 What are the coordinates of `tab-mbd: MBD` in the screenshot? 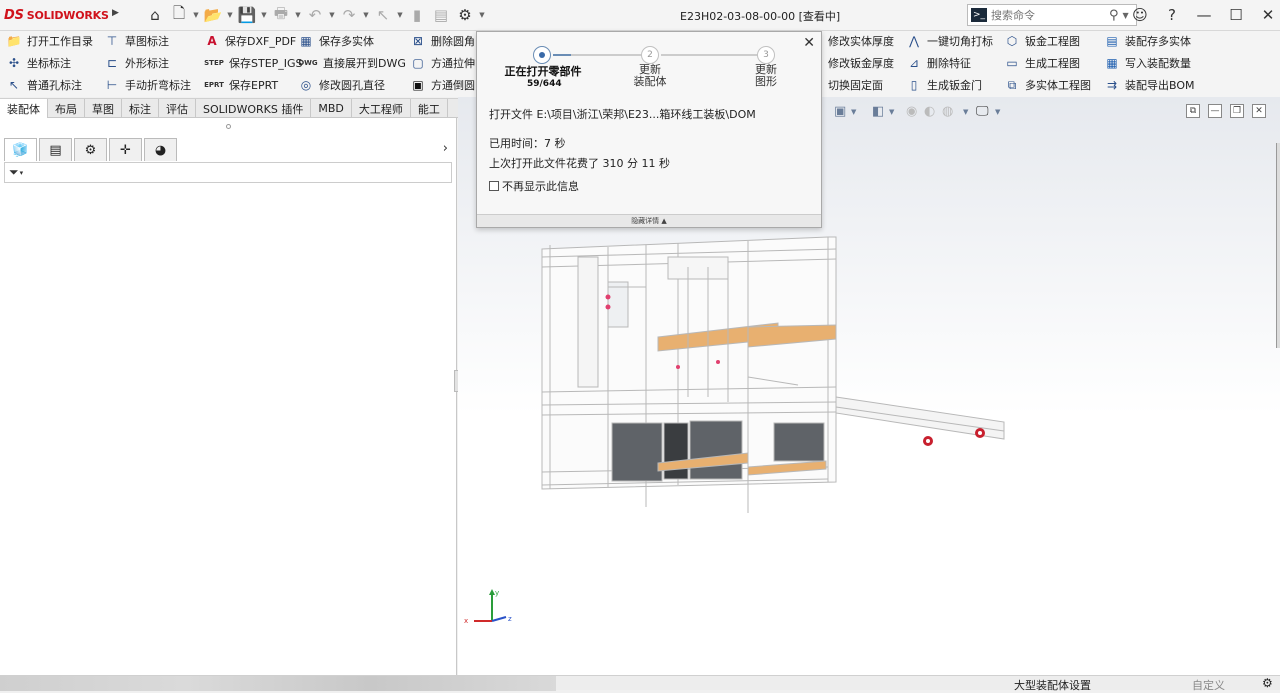 It's located at (331, 108).